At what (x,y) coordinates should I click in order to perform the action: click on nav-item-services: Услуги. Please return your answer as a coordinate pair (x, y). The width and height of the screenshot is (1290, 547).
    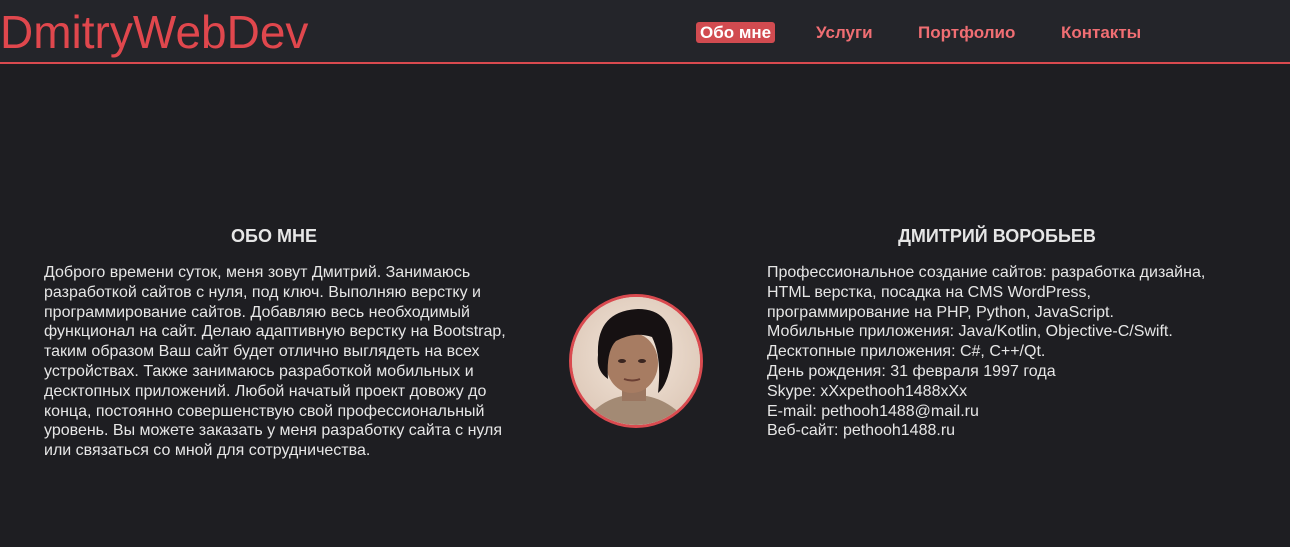
    Looking at the image, I should click on (844, 33).